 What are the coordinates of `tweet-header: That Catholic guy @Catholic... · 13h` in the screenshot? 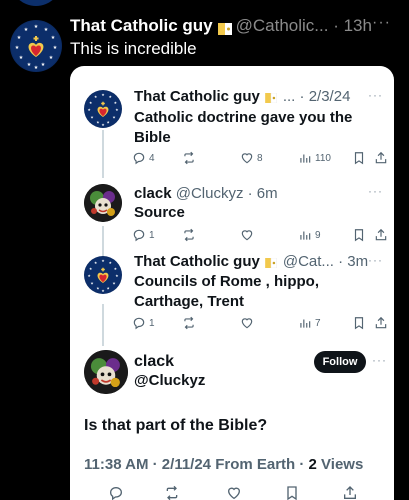 It's located at (221, 26).